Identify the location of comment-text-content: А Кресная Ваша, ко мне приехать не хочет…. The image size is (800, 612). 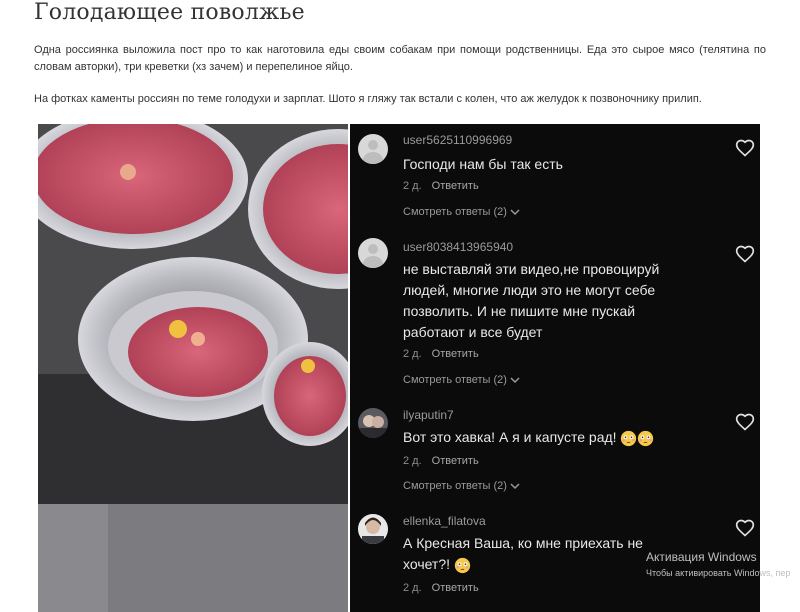
(523, 553).